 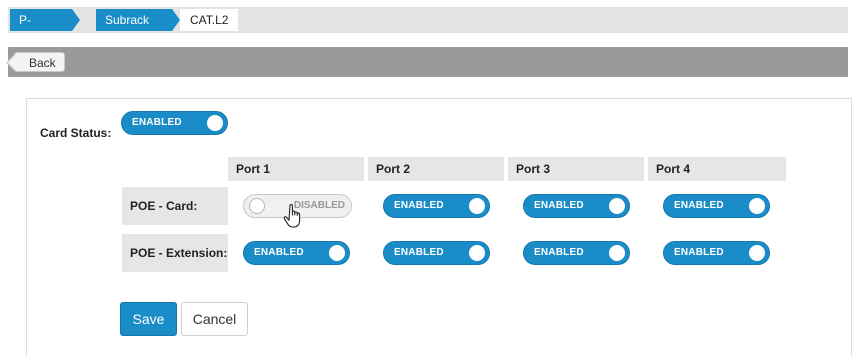 What do you see at coordinates (175, 253) in the screenshot?
I see `row-label-poe-extension: POE - Extension:` at bounding box center [175, 253].